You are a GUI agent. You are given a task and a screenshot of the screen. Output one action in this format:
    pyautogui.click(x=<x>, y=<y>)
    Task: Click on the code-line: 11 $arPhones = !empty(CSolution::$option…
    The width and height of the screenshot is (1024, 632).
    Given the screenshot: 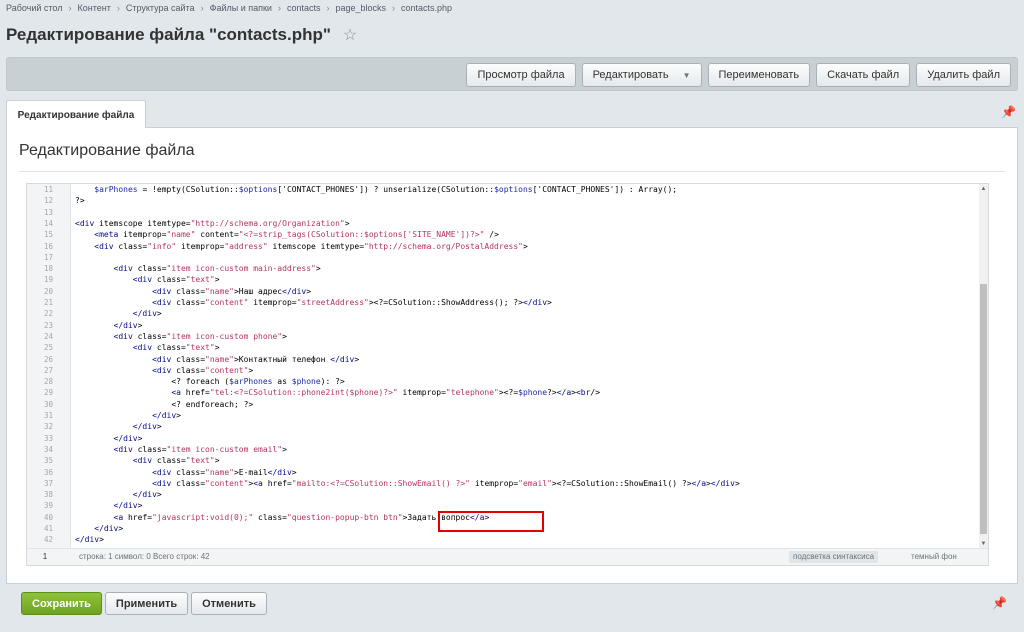 What is the action you would take?
    pyautogui.click(x=504, y=189)
    